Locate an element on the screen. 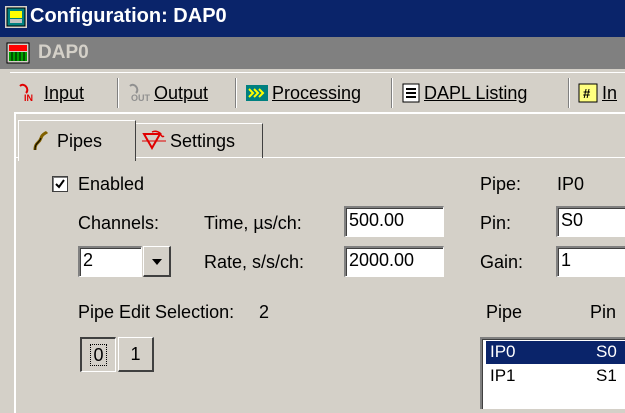 This screenshot has width=625, height=413. tab-input: IN Input is located at coordinates (51, 93).